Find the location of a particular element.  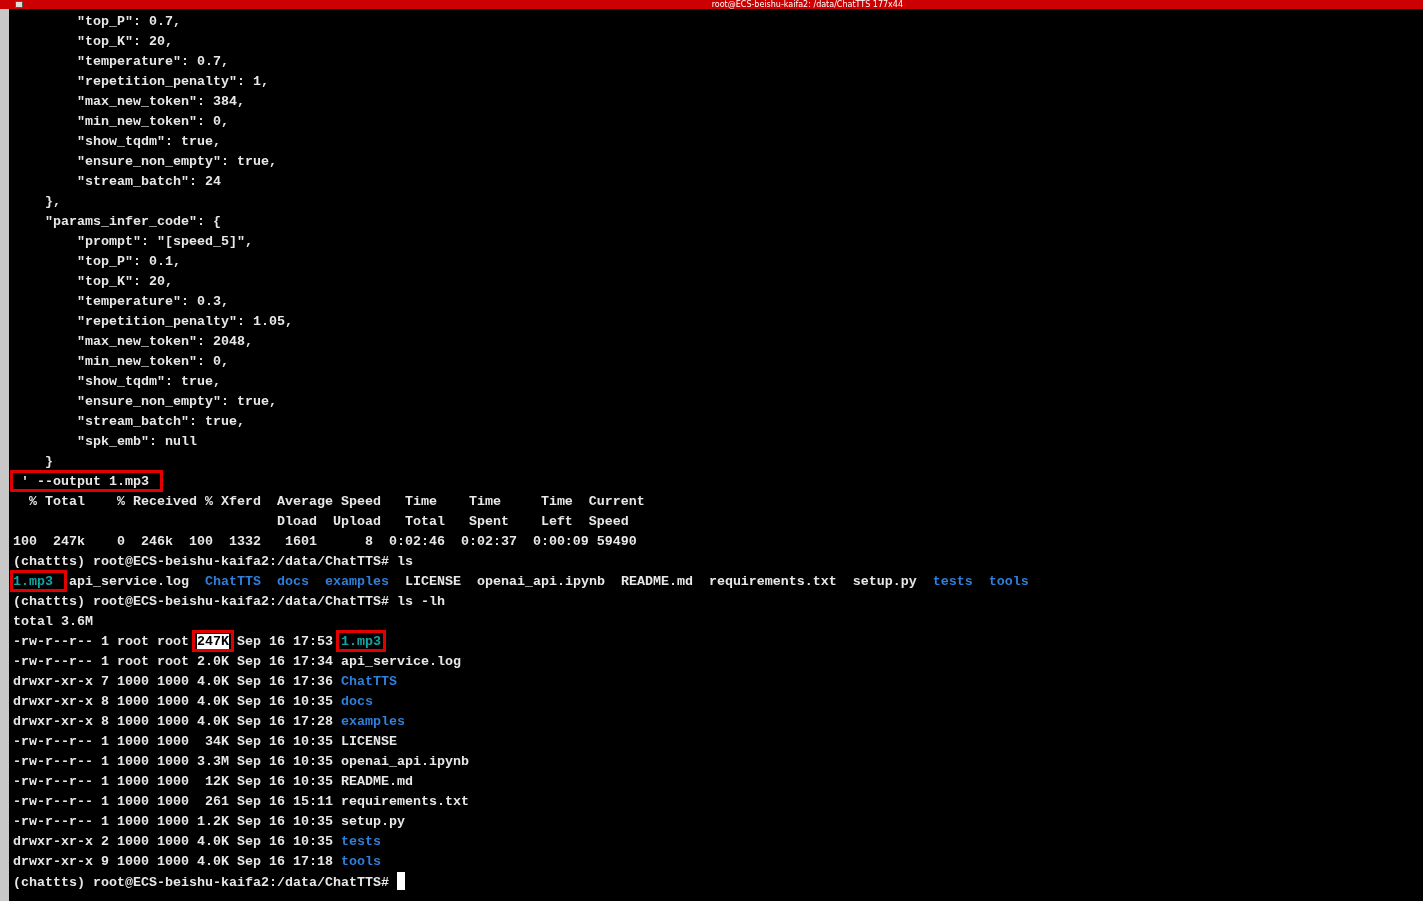

terminal-line: total 3.6M is located at coordinates (53, 621).